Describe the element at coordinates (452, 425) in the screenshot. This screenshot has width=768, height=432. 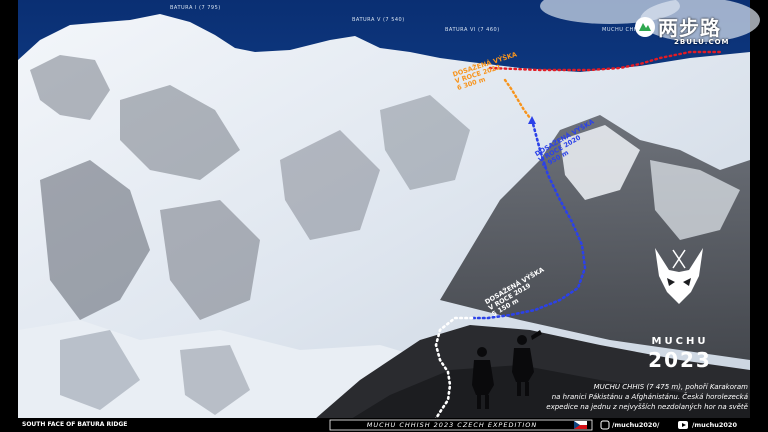
I see `expedition-title: MUCHU CHHISH 2023 CZECH EXPEDITION` at that location.